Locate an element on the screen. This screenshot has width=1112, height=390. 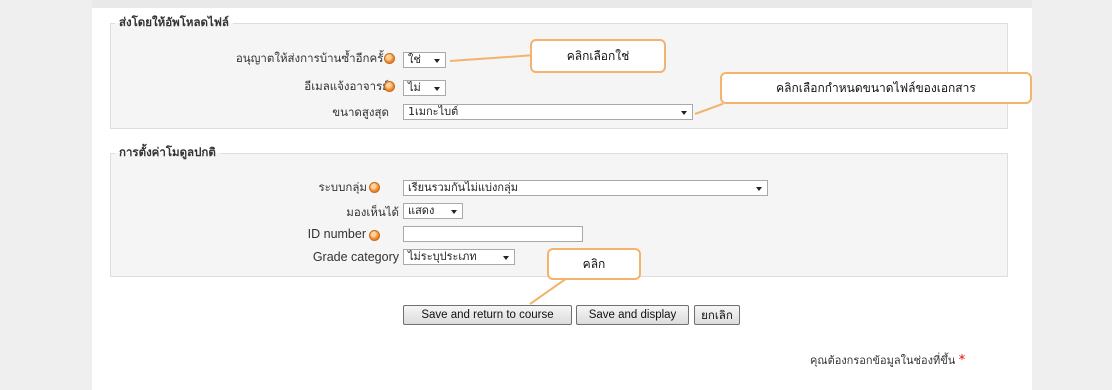
required-star: * is located at coordinates (962, 360).